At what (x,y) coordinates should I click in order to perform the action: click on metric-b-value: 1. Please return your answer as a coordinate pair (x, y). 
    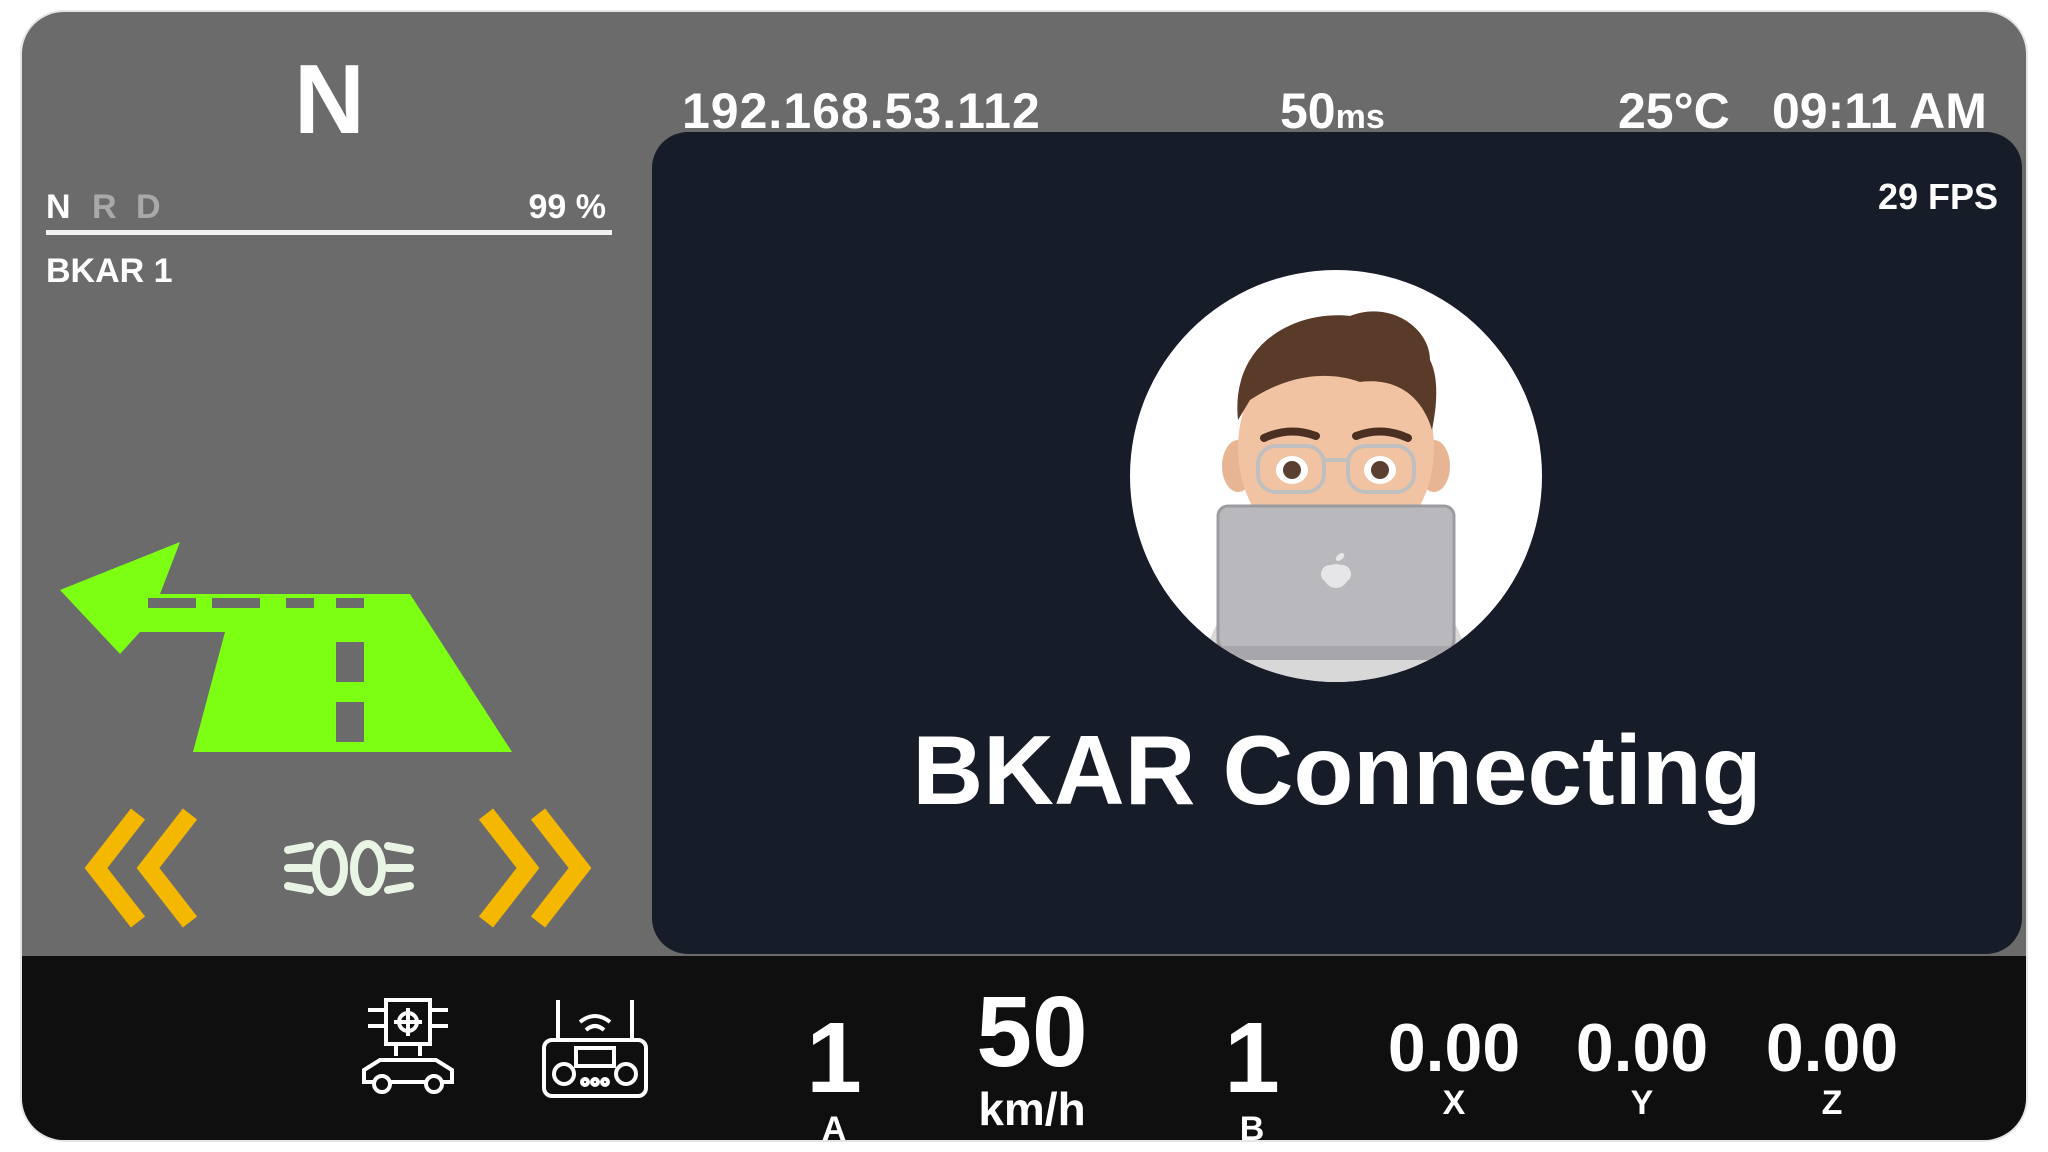
    Looking at the image, I should click on (1252, 1058).